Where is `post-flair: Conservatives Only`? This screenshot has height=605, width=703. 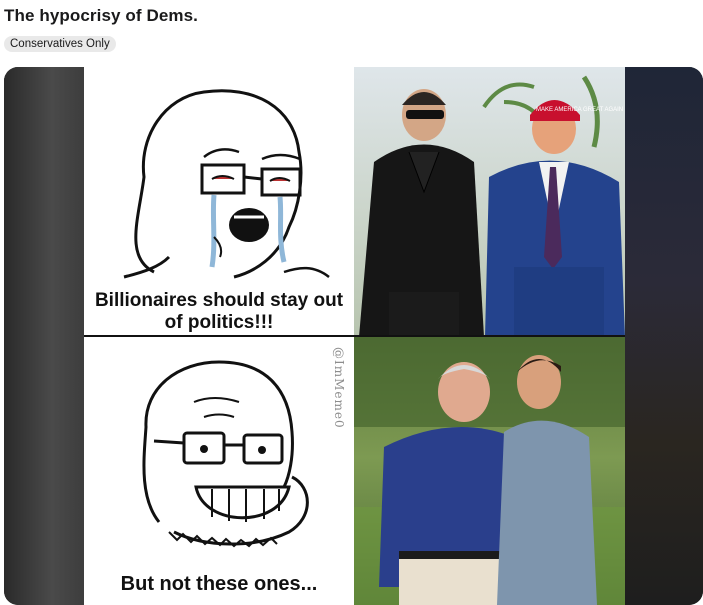
post-flair: Conservatives Only is located at coordinates (60, 44).